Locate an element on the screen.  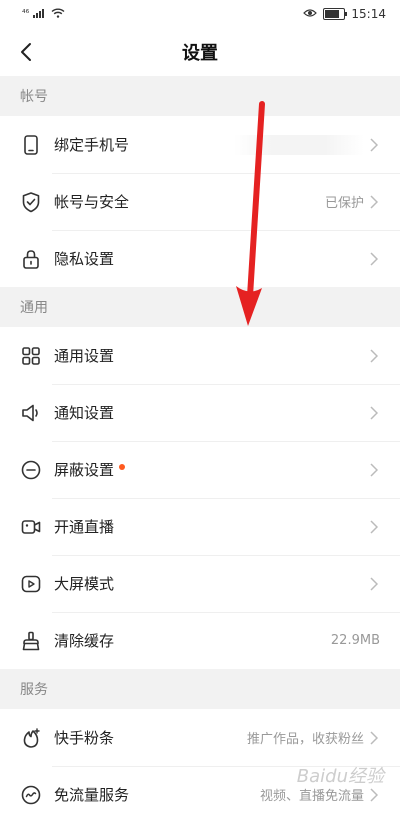
play-circle-icon is located at coordinates (31, 584).